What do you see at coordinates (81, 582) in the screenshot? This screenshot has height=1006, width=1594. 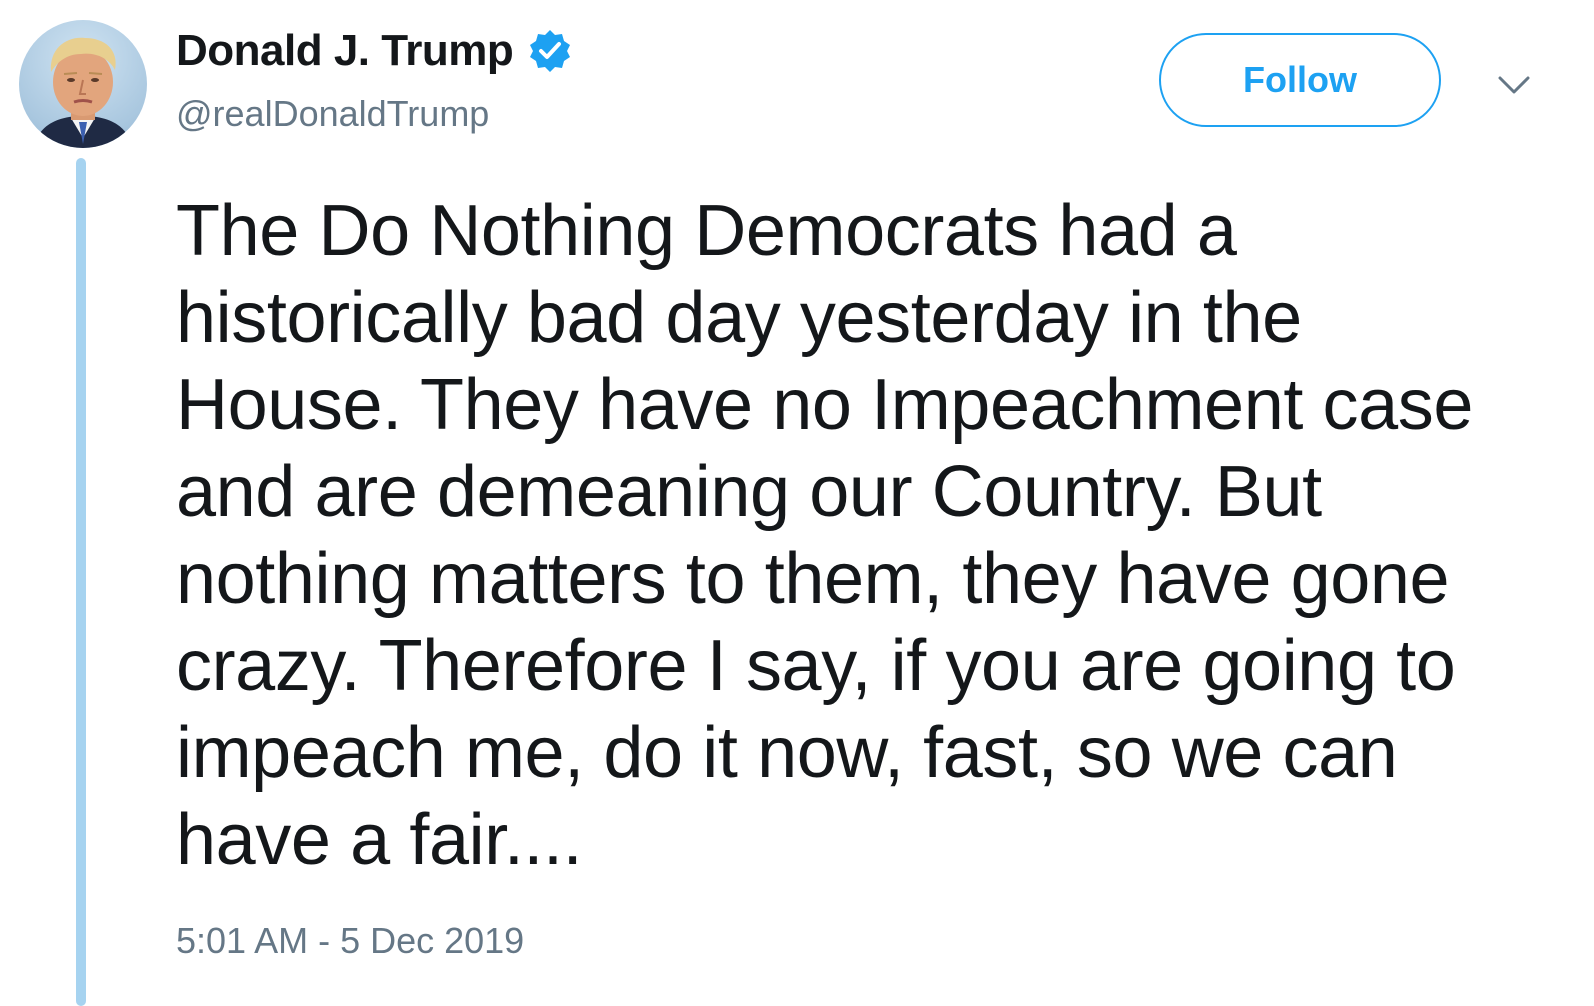 I see `thread-line` at bounding box center [81, 582].